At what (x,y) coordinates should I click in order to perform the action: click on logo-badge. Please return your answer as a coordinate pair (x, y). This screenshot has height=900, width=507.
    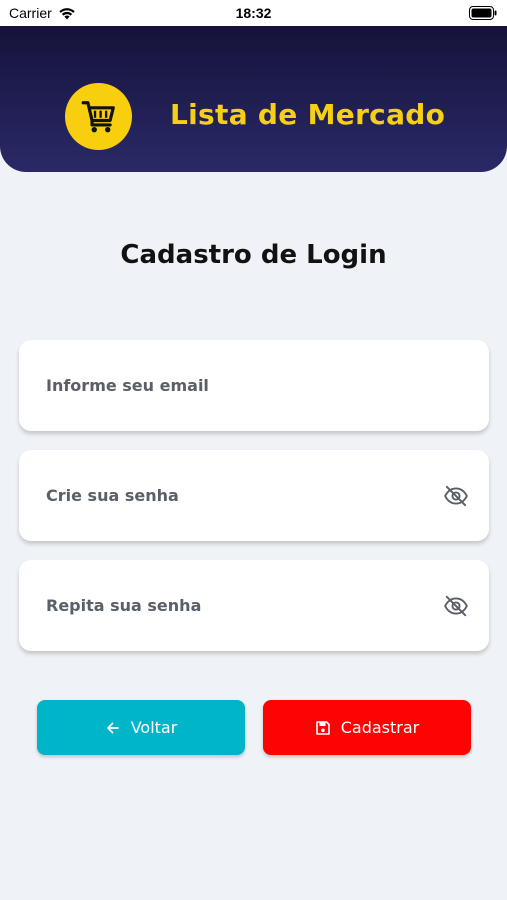
    Looking at the image, I should click on (98, 116).